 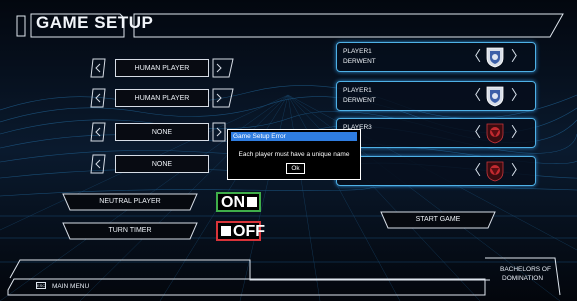 I want to click on turn-timer-toggle: OFF, so click(x=240, y=231).